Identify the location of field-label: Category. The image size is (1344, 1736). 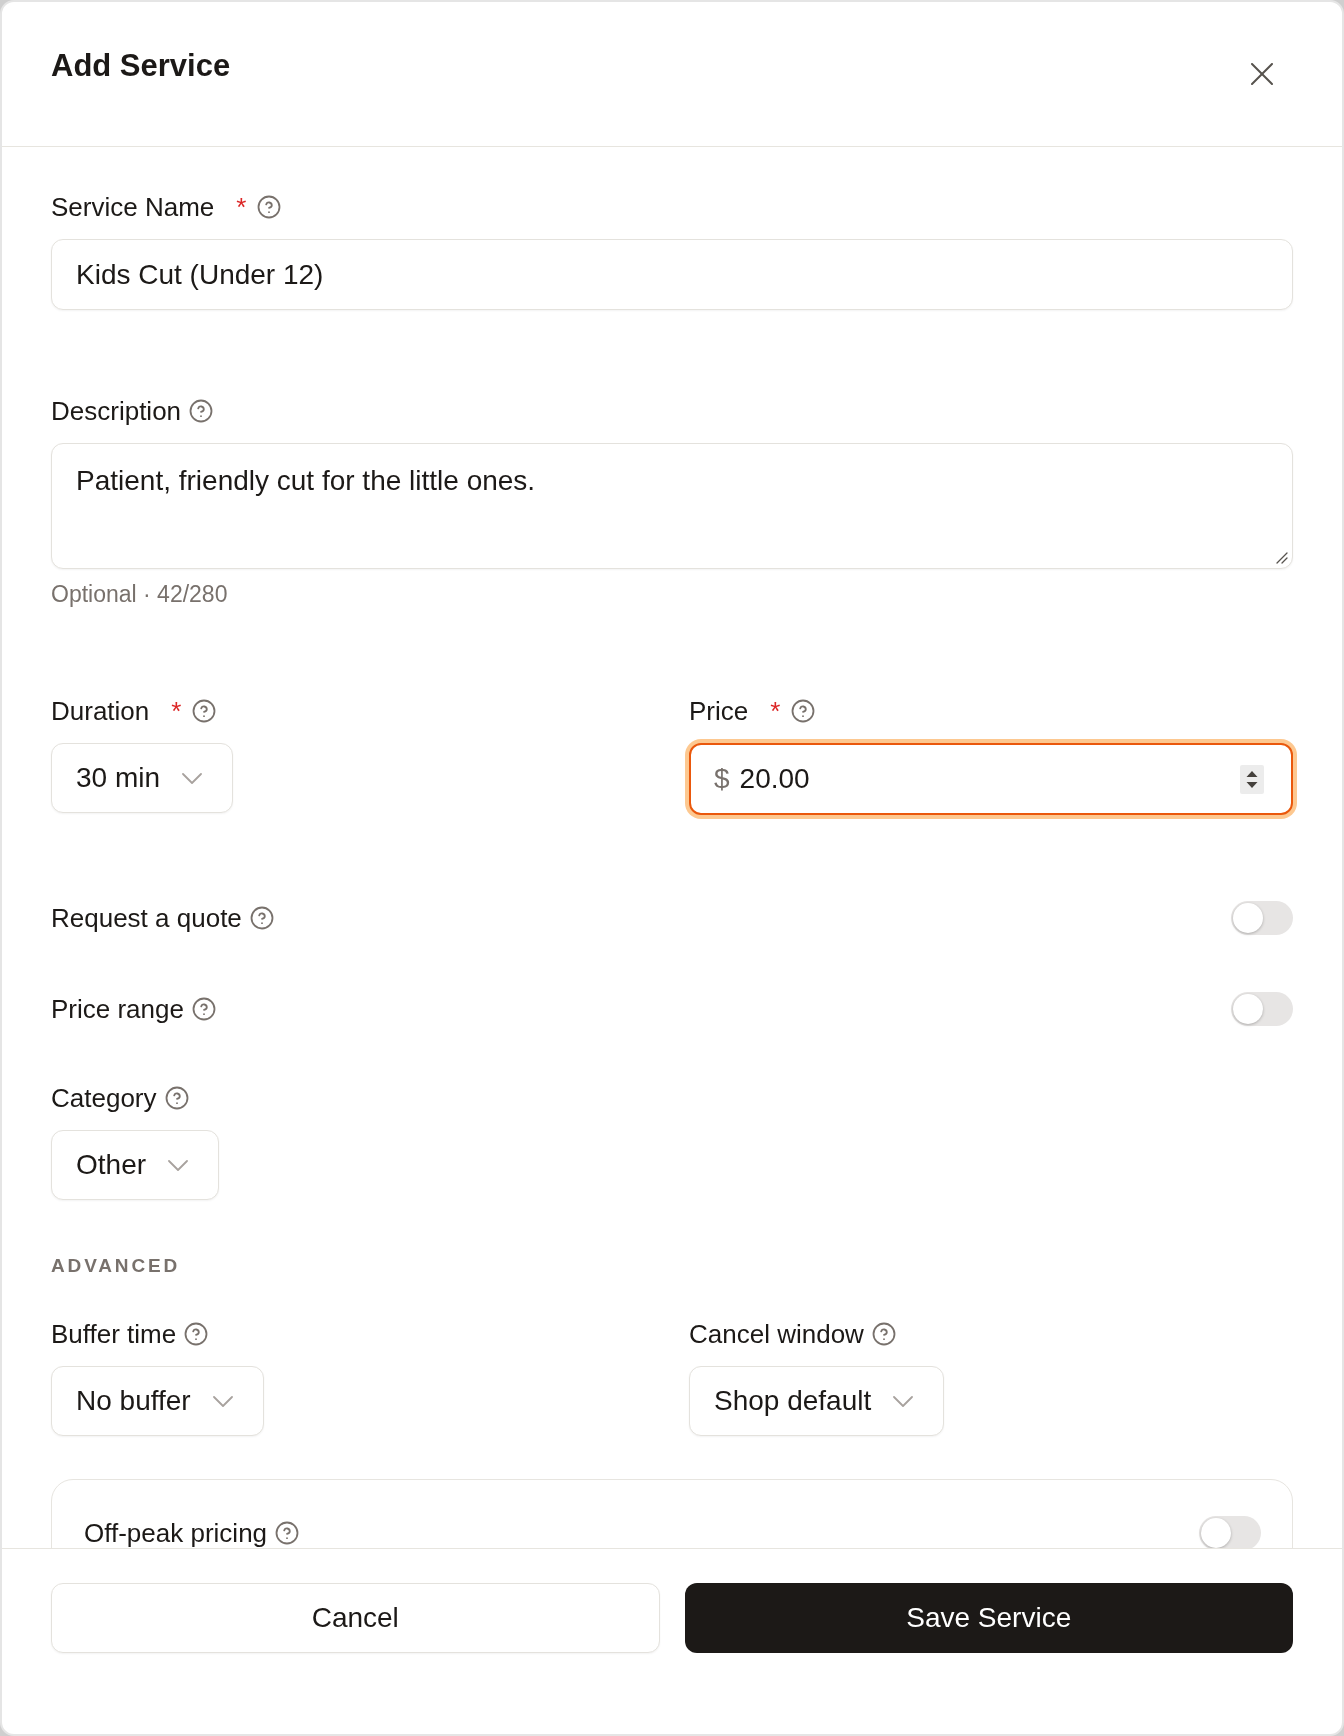
(104, 1098).